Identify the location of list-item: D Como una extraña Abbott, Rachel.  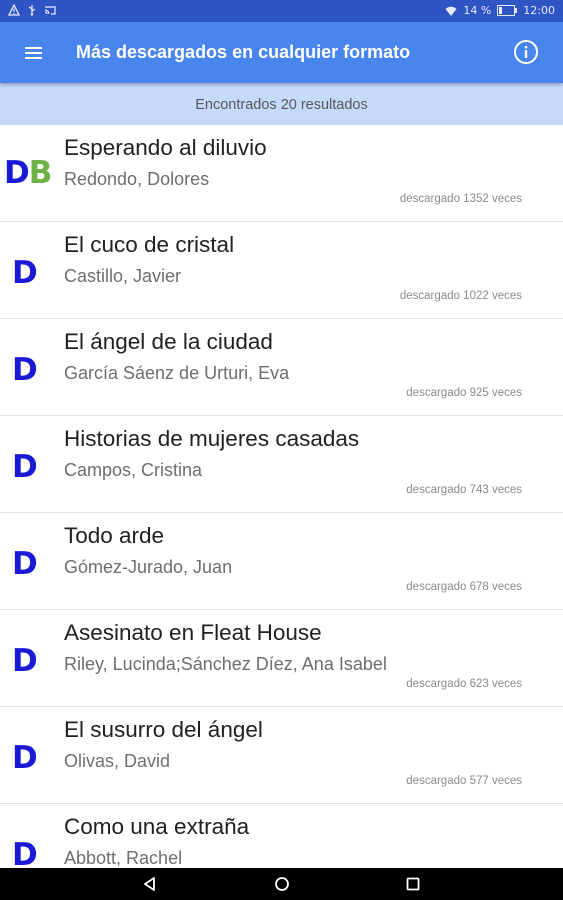
(281, 836).